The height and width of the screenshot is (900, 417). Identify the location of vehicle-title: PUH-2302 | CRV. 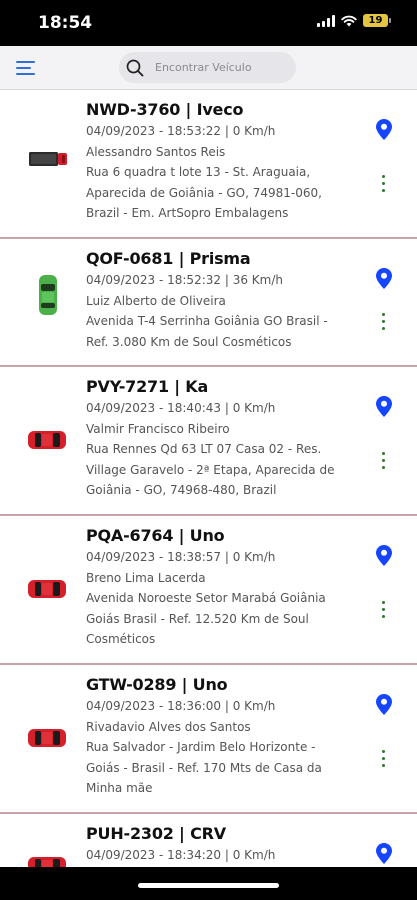
(156, 833).